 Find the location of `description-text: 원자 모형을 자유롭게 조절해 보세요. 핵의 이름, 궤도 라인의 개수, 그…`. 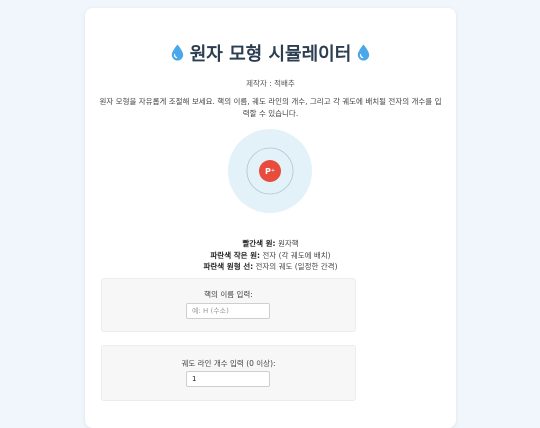

description-text: 원자 모형을 자유롭게 조절해 보세요. 핵의 이름, 궤도 라인의 개수, 그… is located at coordinates (270, 107).